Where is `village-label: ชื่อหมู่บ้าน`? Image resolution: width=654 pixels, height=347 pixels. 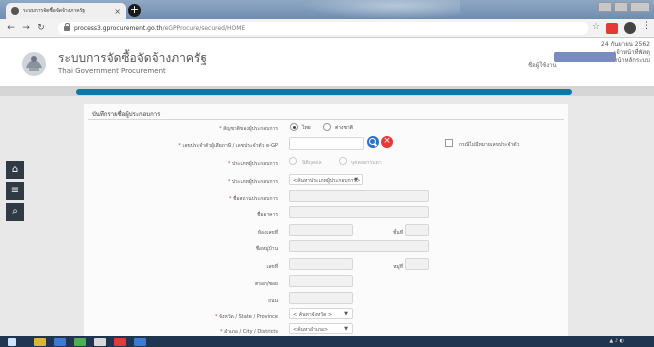 village-label: ชื่อหมู่บ้าน is located at coordinates (266, 249).